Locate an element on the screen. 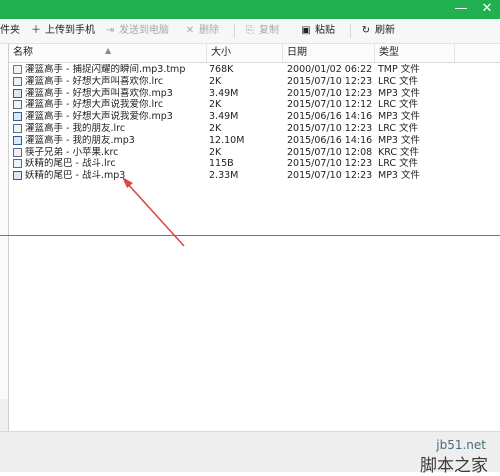 The width and height of the screenshot is (500, 476). file-name: 灌篮高手 - 好想大声说我爱你.lrc is located at coordinates (94, 105).